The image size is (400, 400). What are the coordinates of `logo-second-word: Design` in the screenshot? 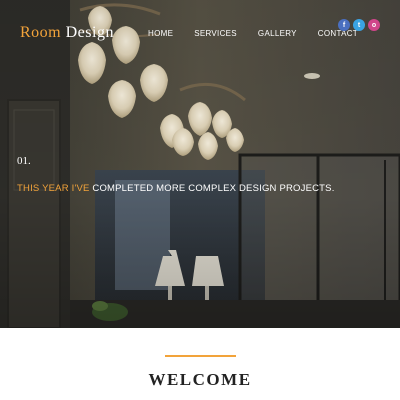 It's located at (89, 32).